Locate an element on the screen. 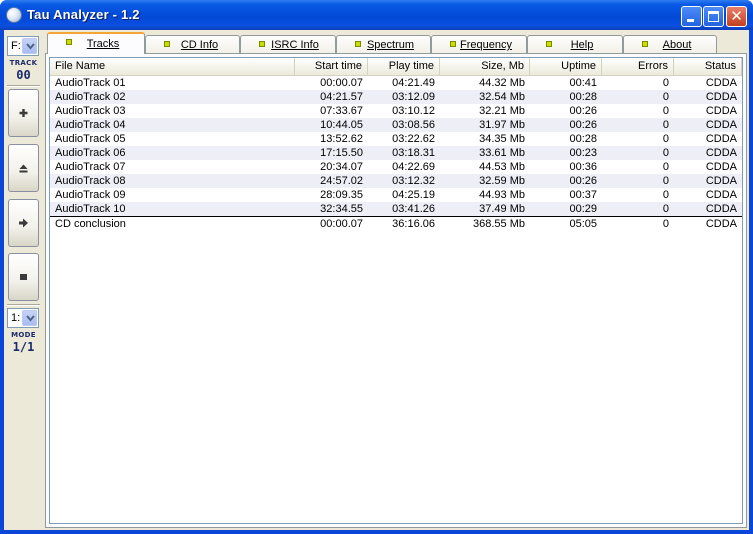  mode-select: 1: is located at coordinates (23, 318).